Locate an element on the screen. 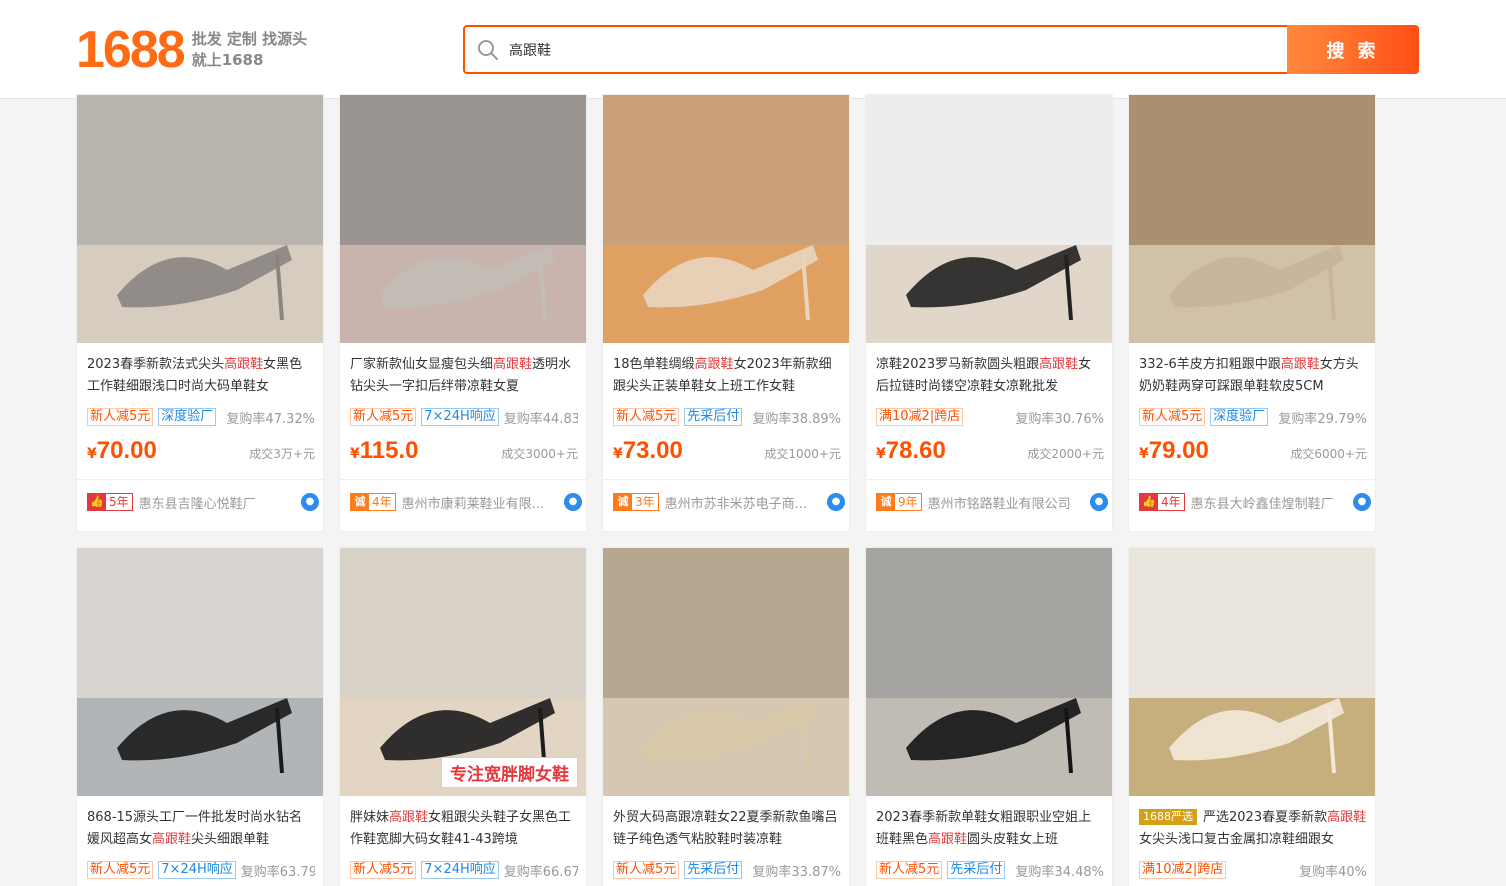 This screenshot has height=886, width=1506. product-title: 1688严选 严选2023春夏季新款高跟鞋女尖头浅口复古金属扣凉鞋细跟女 is located at coordinates (1253, 829).